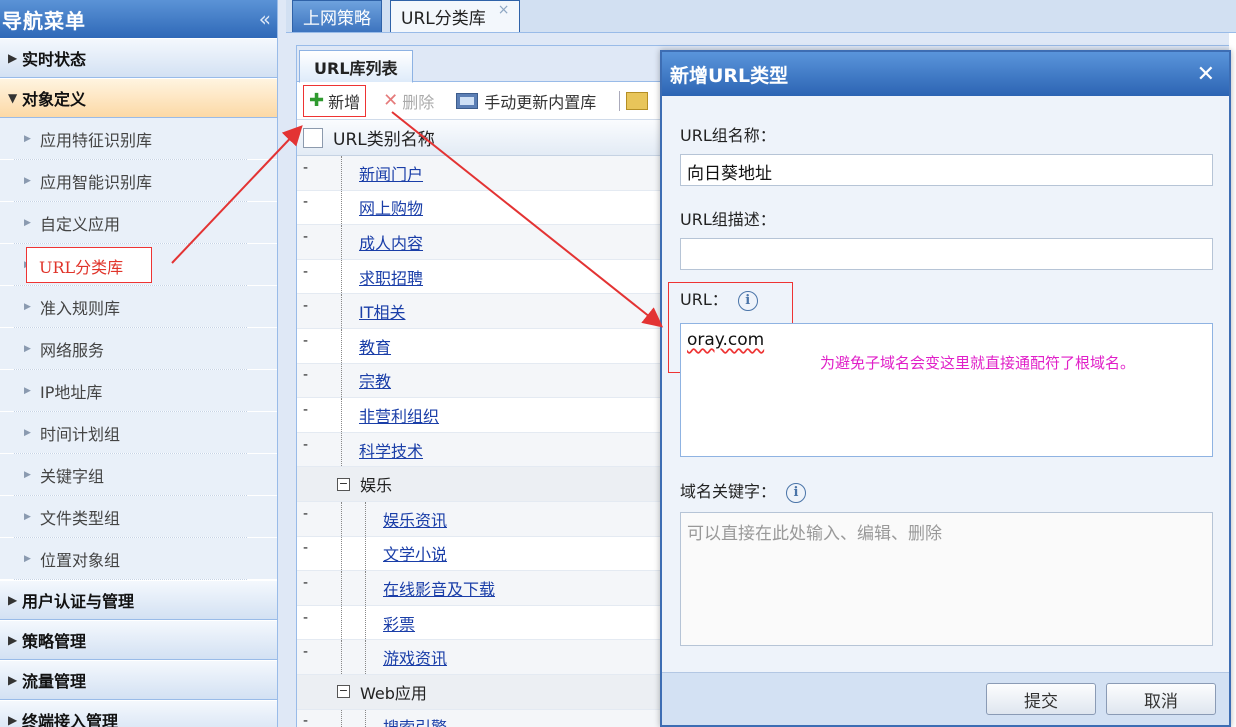  I want to click on sidebar-item-network-service: ▶ 网络服务, so click(138, 349).